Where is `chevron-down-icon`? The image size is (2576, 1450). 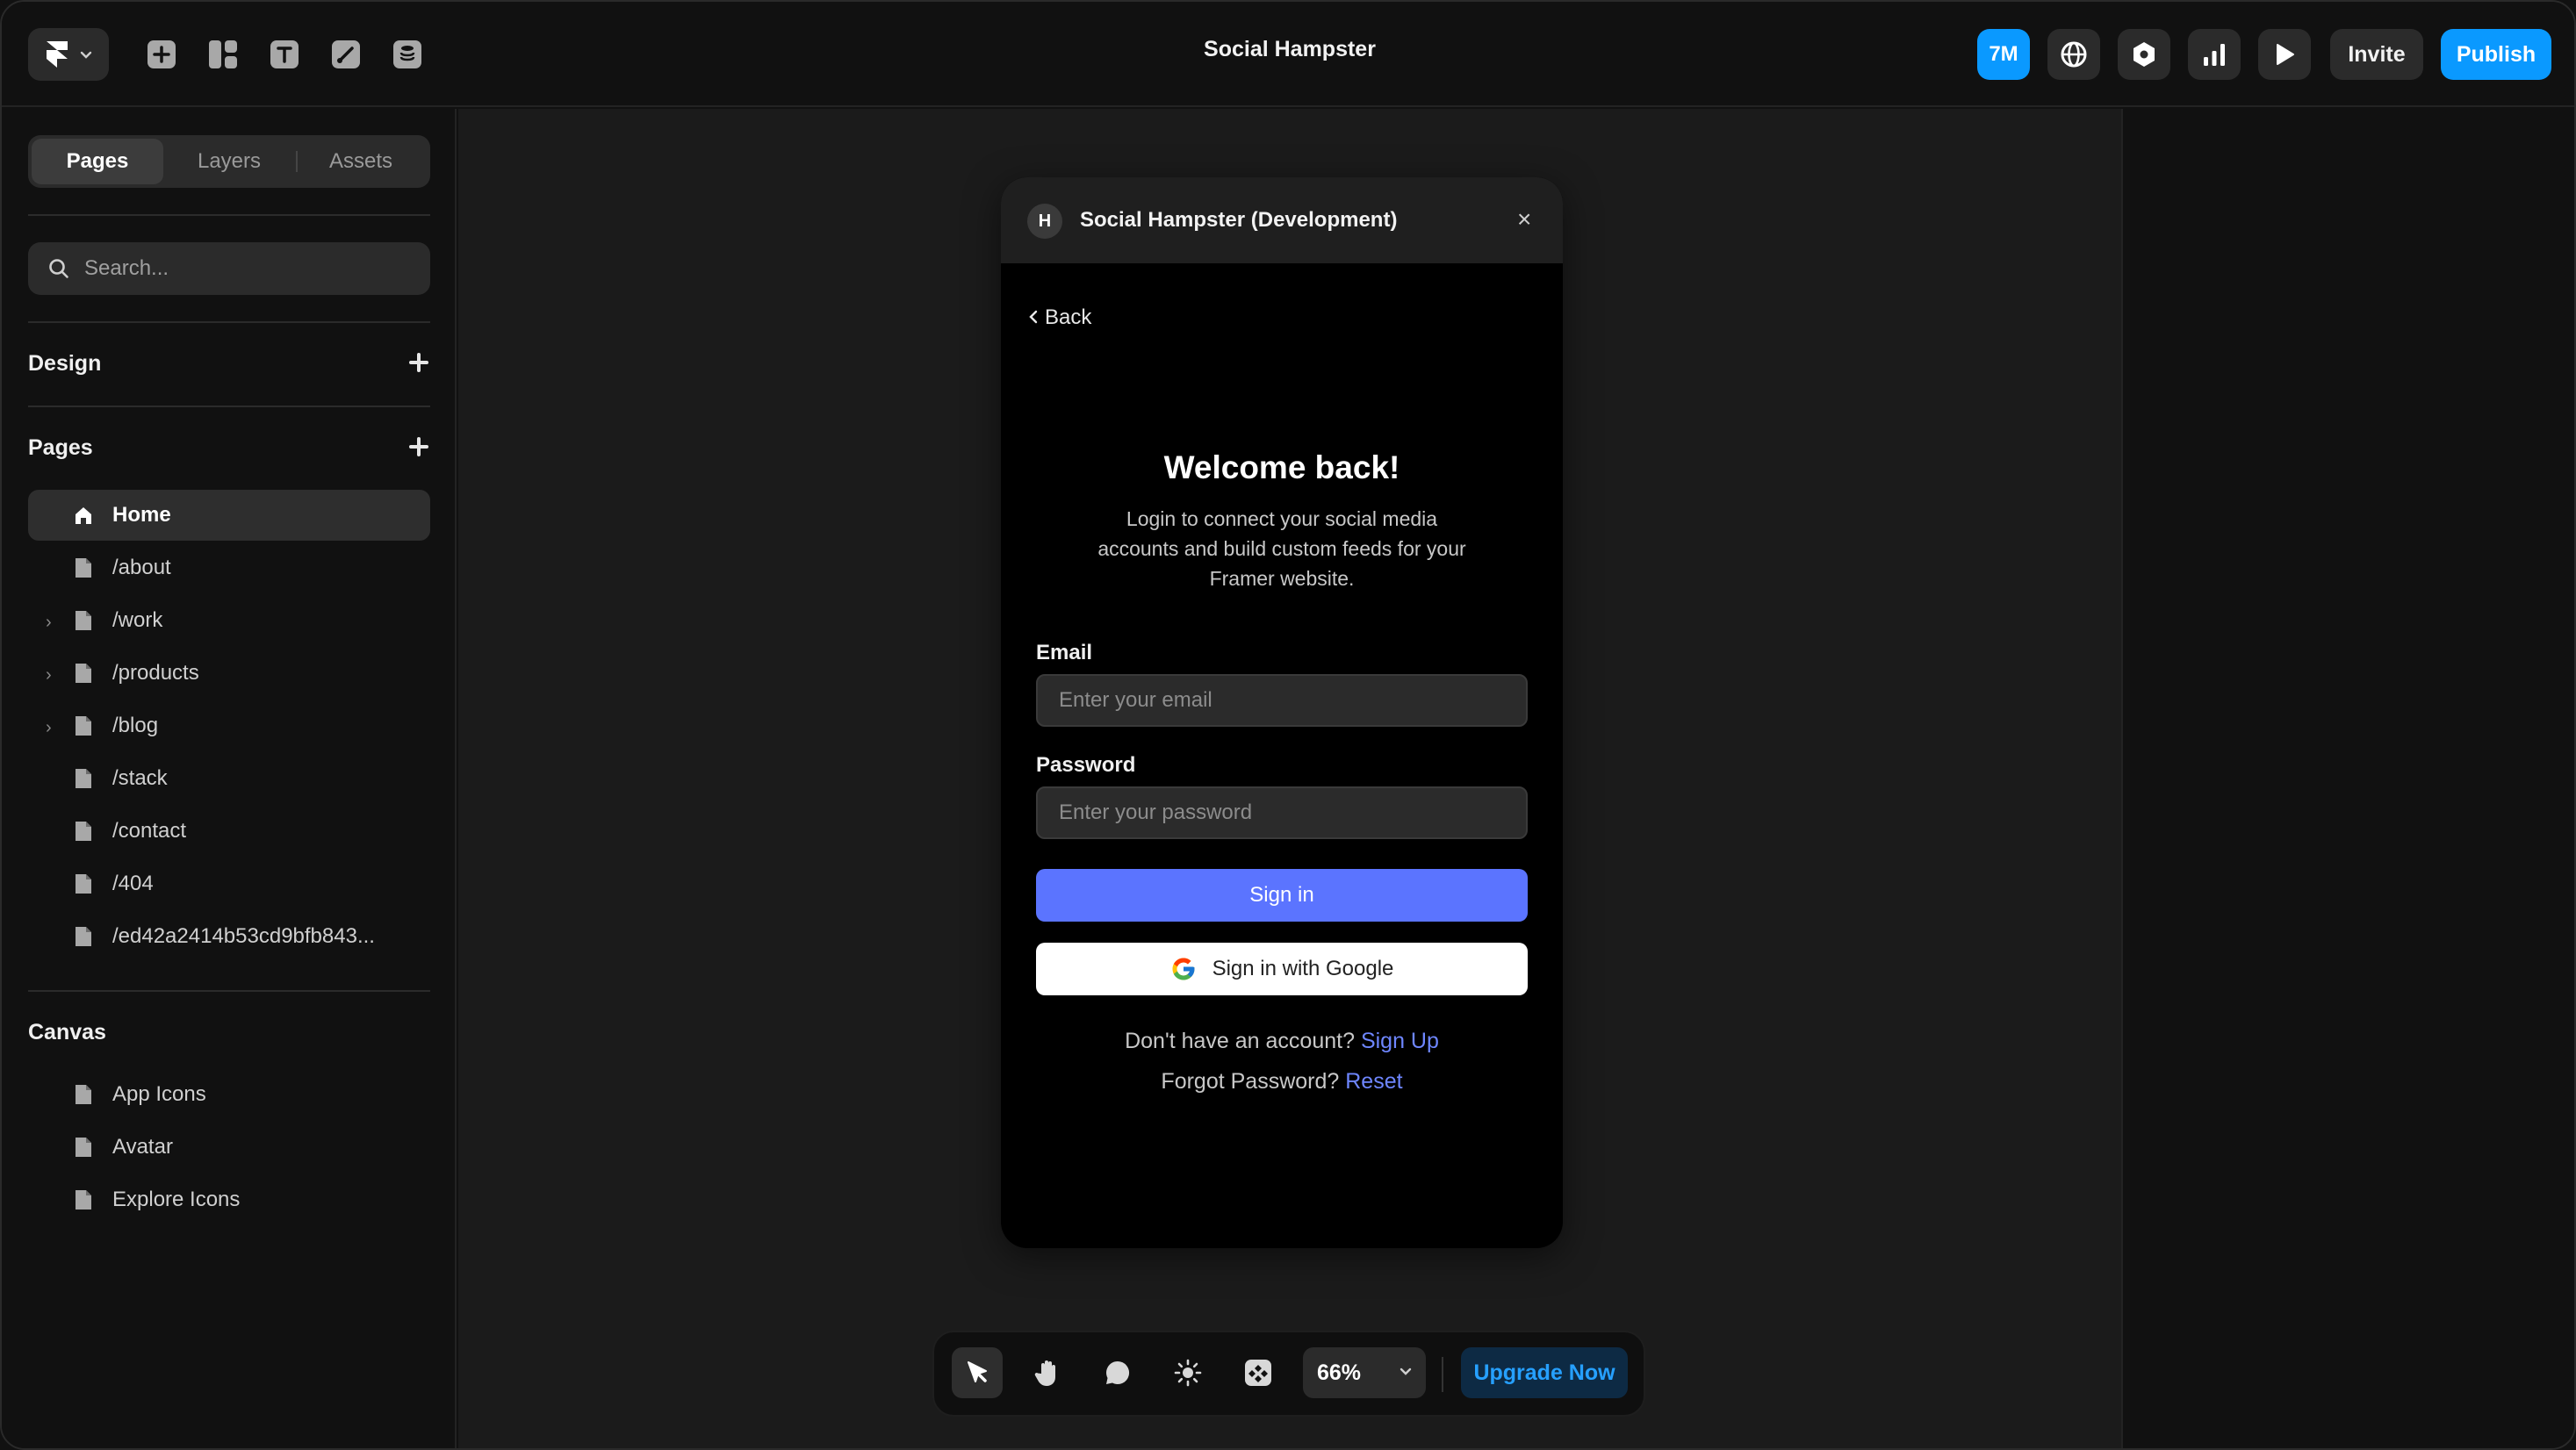 chevron-down-icon is located at coordinates (86, 55).